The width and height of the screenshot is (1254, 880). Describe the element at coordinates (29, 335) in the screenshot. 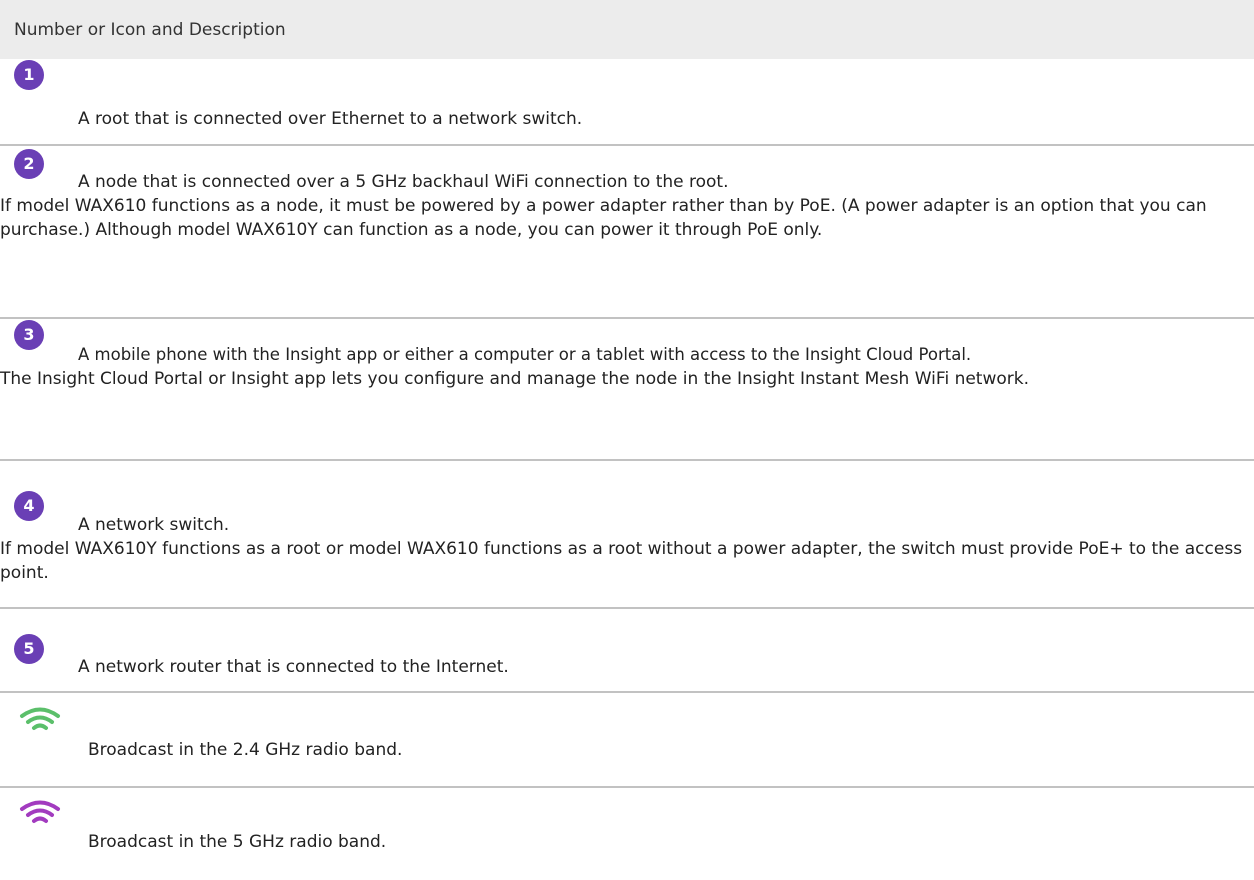

I see `number-badge-3: 3` at that location.